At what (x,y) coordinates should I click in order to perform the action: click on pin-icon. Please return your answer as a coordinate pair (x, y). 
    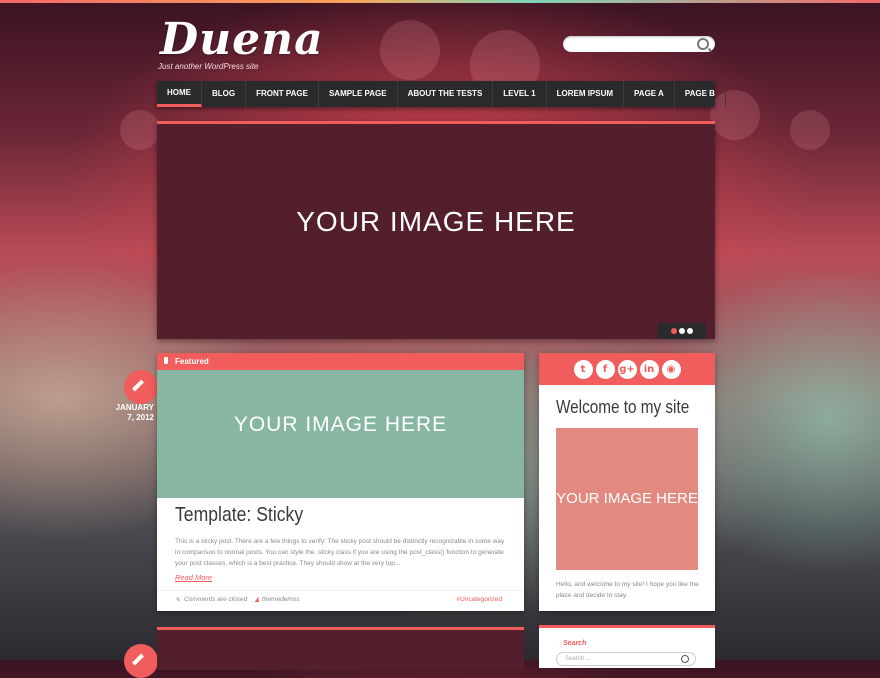
    Looking at the image, I should click on (166, 360).